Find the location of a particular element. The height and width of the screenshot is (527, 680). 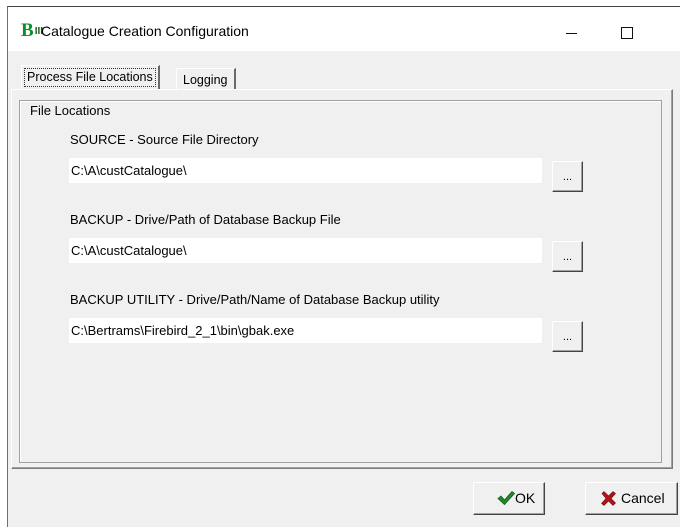

source-label: SOURCE - Source File Directory is located at coordinates (164, 139).